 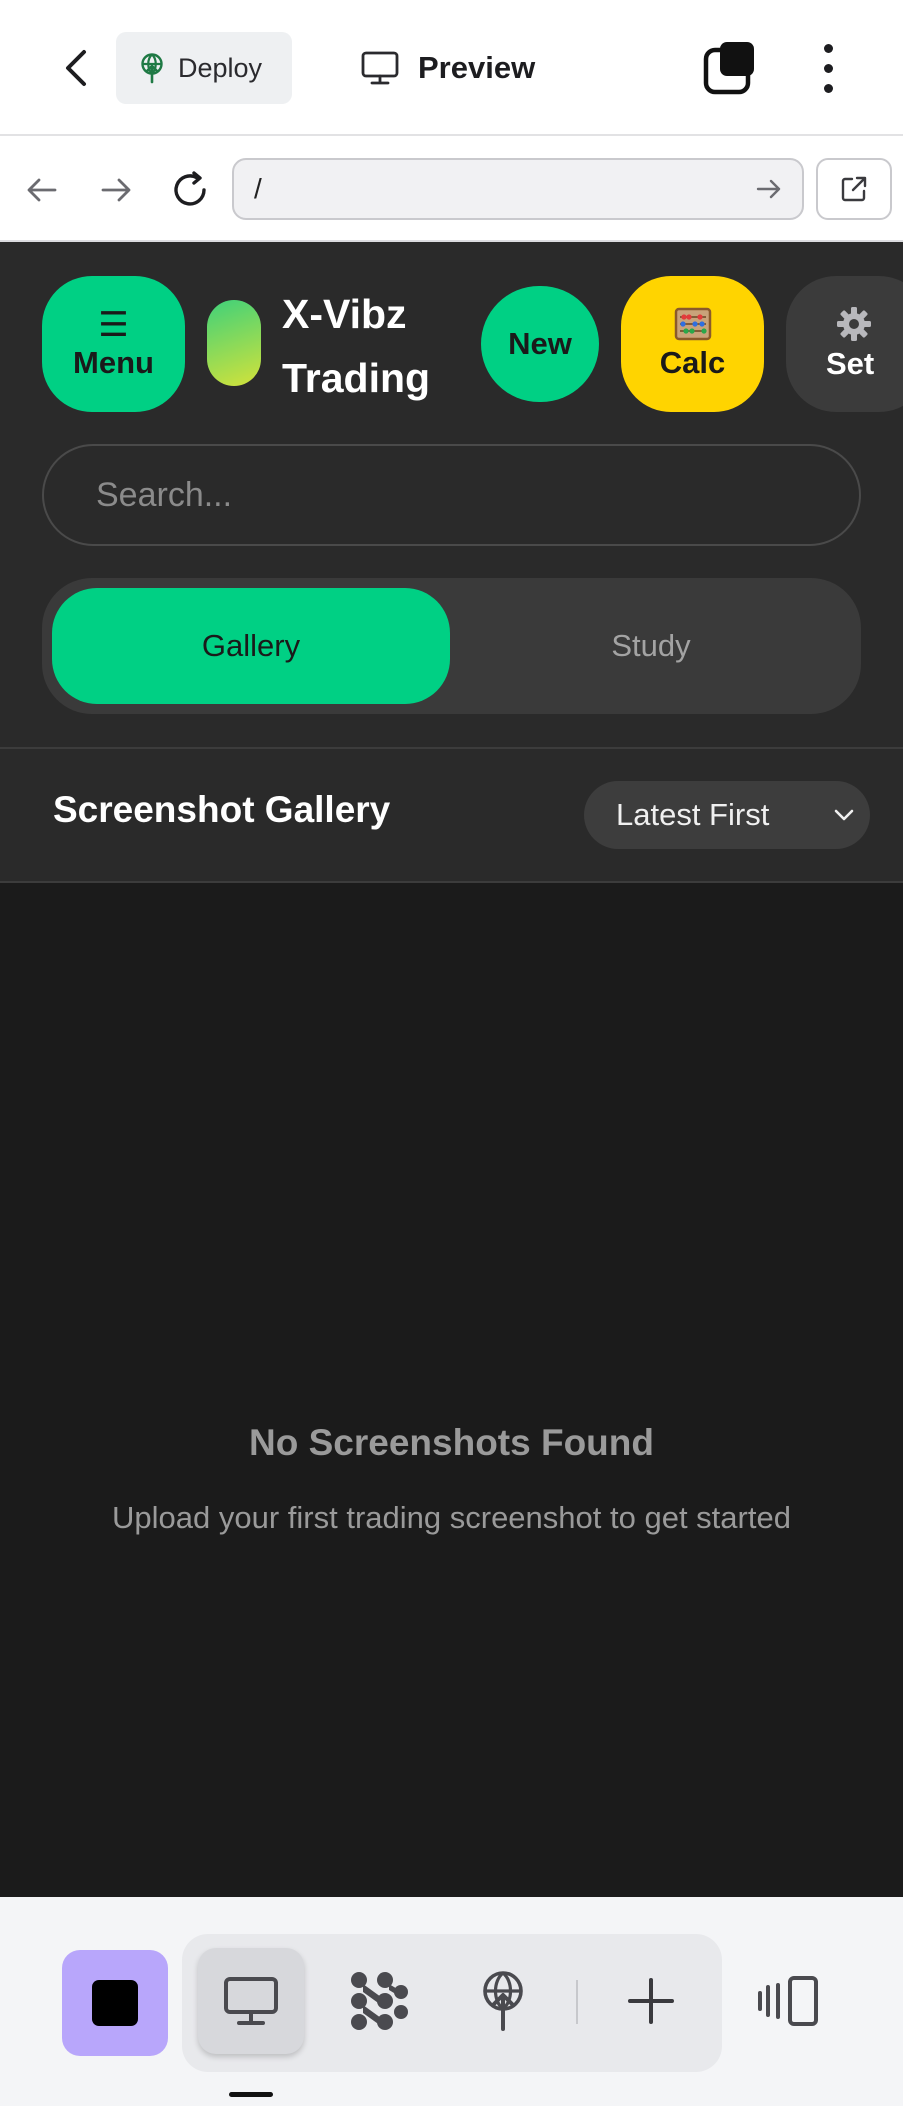 I want to click on app-title: X-Vibz Trading, so click(x=356, y=346).